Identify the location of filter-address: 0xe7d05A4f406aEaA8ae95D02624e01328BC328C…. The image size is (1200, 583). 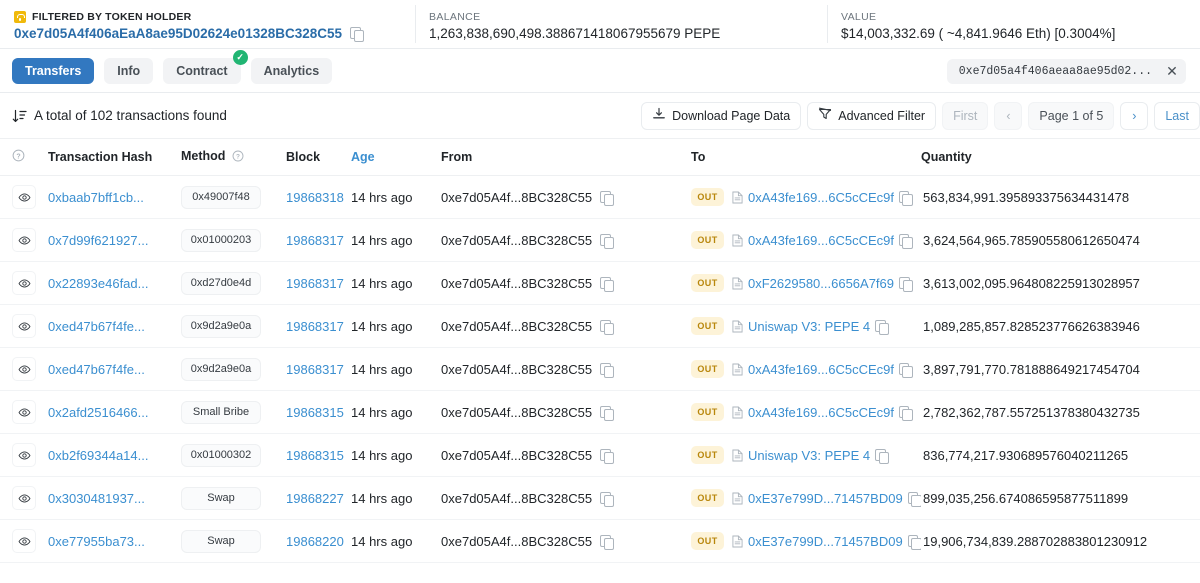
(178, 33).